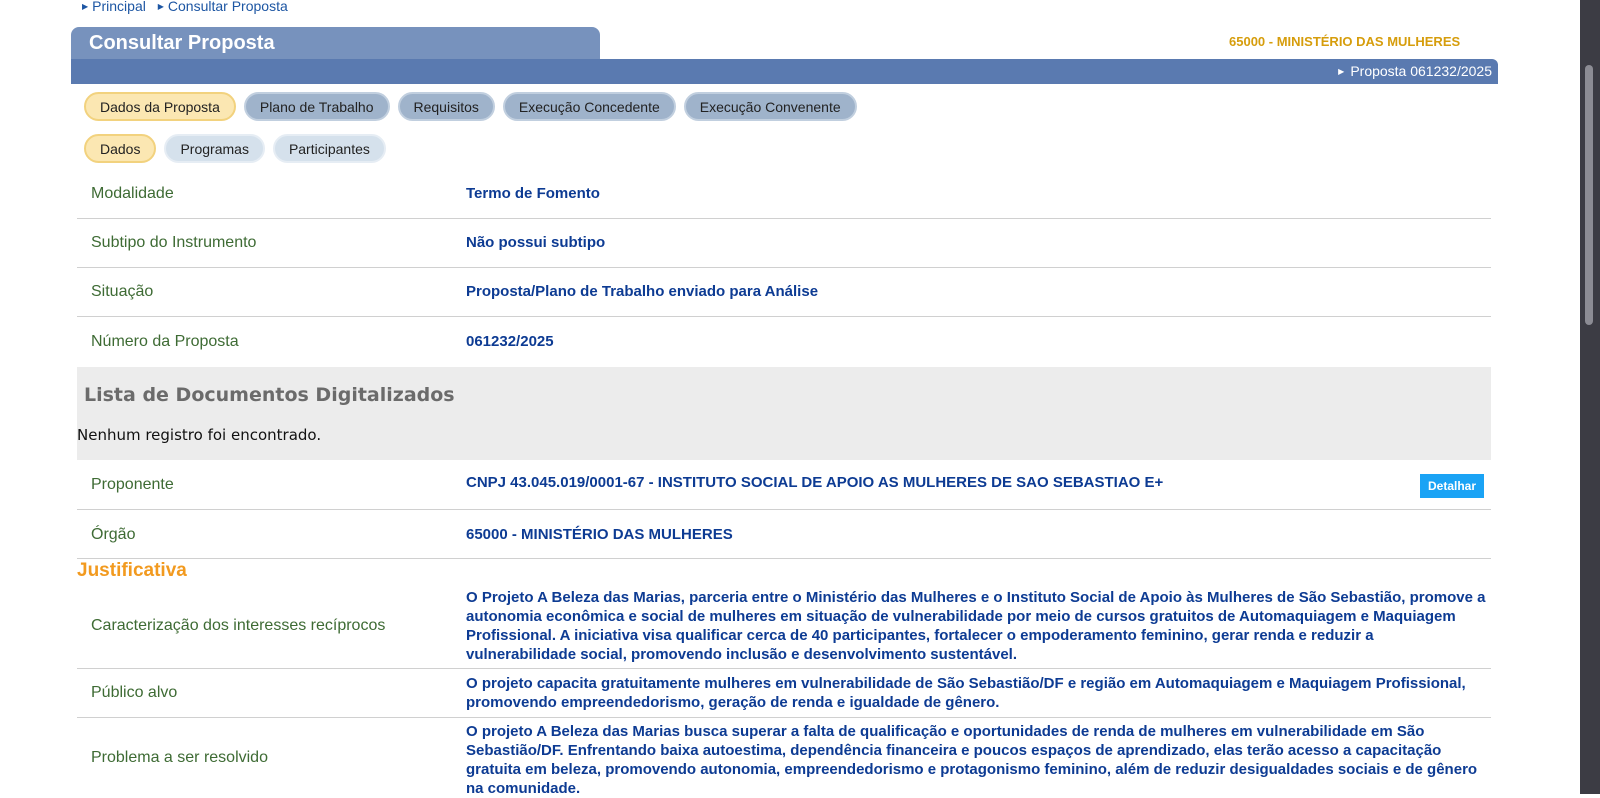 The image size is (1600, 798). What do you see at coordinates (599, 534) in the screenshot?
I see `field-value: 65000 - MINISTÉRIO DAS MULHERES` at bounding box center [599, 534].